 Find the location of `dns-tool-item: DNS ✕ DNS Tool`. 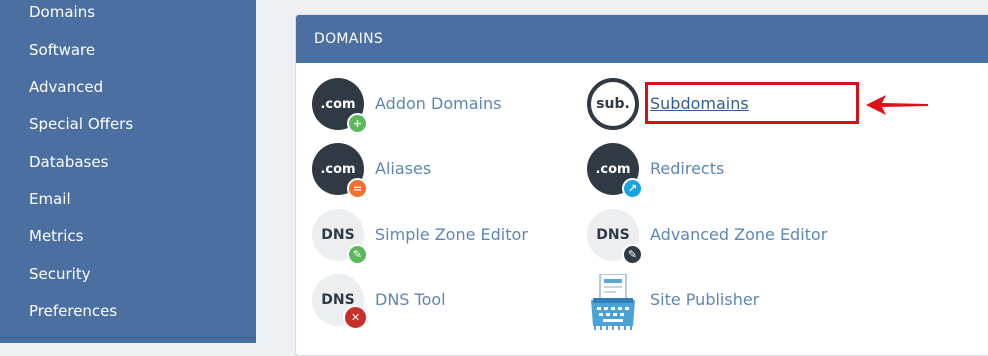

dns-tool-item: DNS ✕ DNS Tool is located at coordinates (422, 302).